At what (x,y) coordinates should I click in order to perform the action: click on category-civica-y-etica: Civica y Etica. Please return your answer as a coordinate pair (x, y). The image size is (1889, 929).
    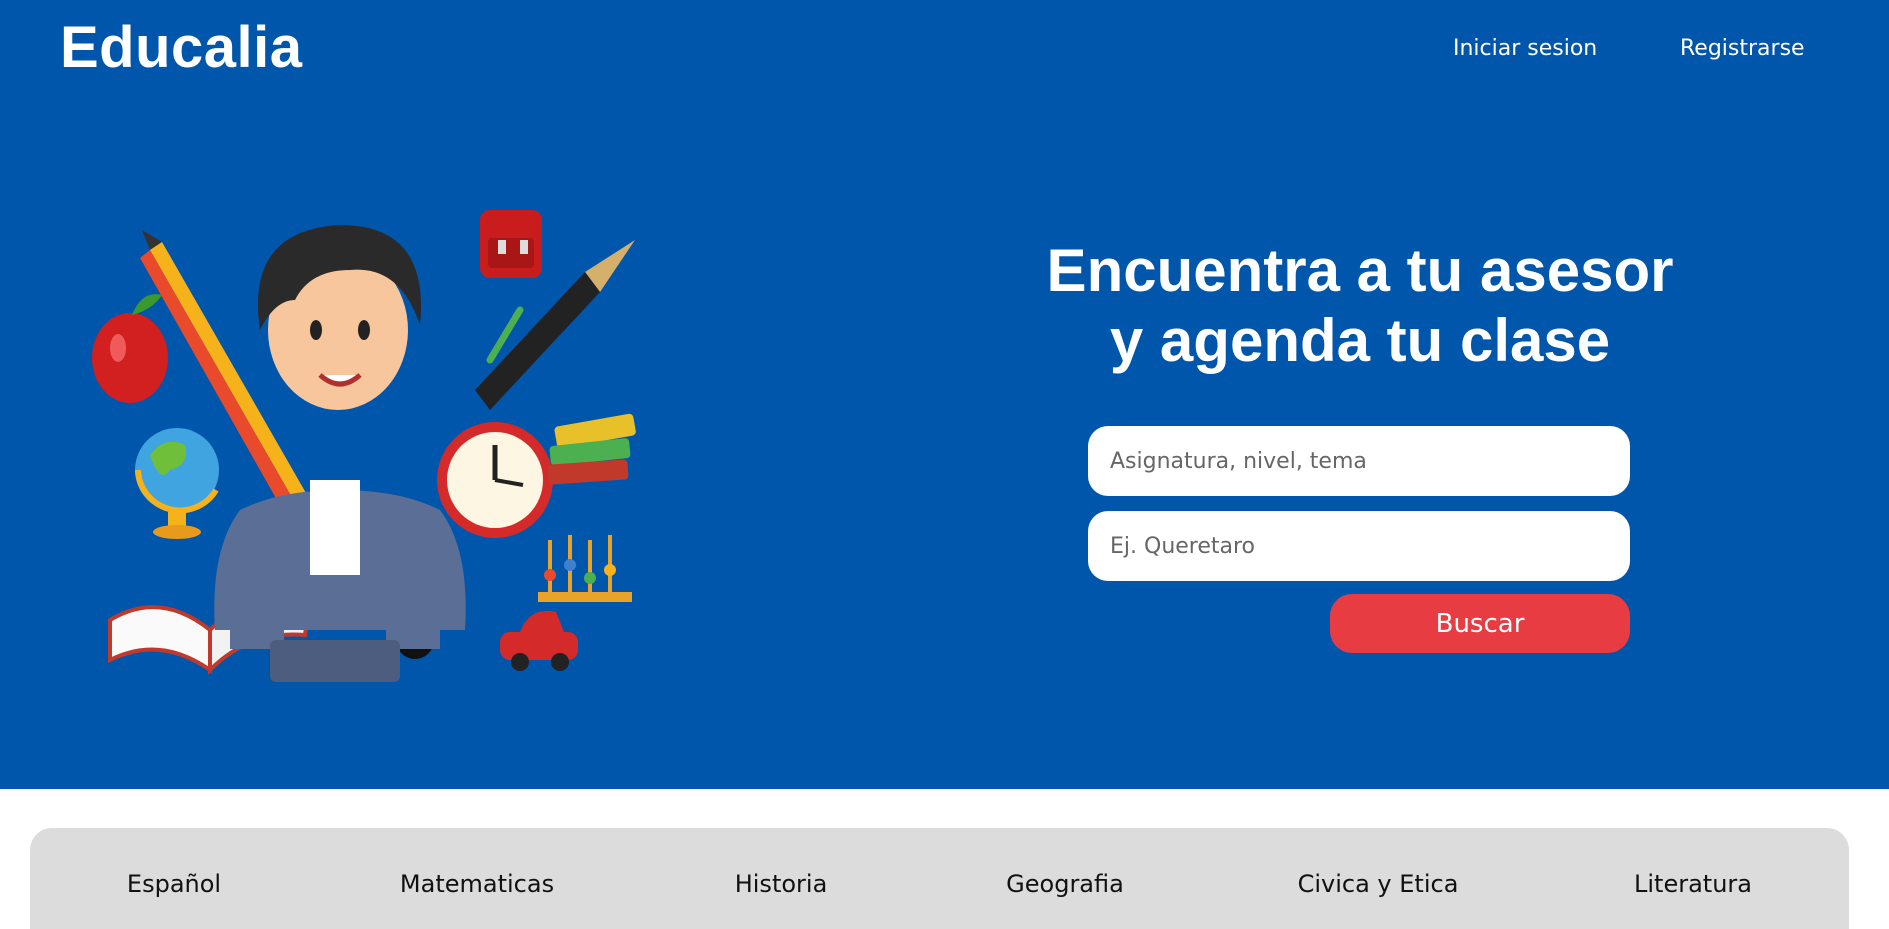
    Looking at the image, I should click on (1378, 884).